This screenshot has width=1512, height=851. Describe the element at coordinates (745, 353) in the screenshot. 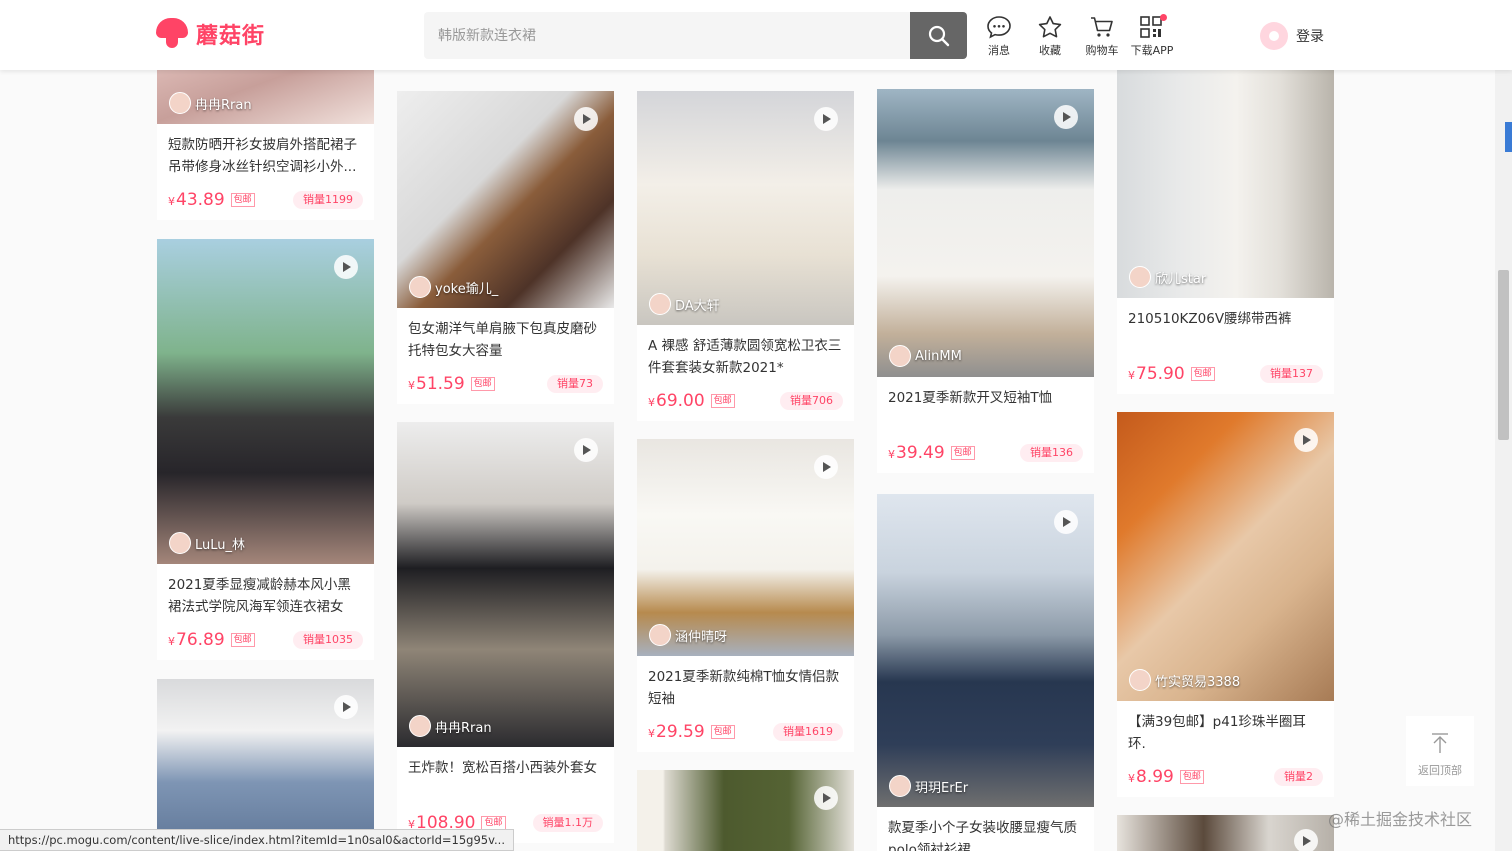

I see `product-title: A 裸感 舒适薄款圆领宽松卫衣三件套套装女新款2021*` at that location.